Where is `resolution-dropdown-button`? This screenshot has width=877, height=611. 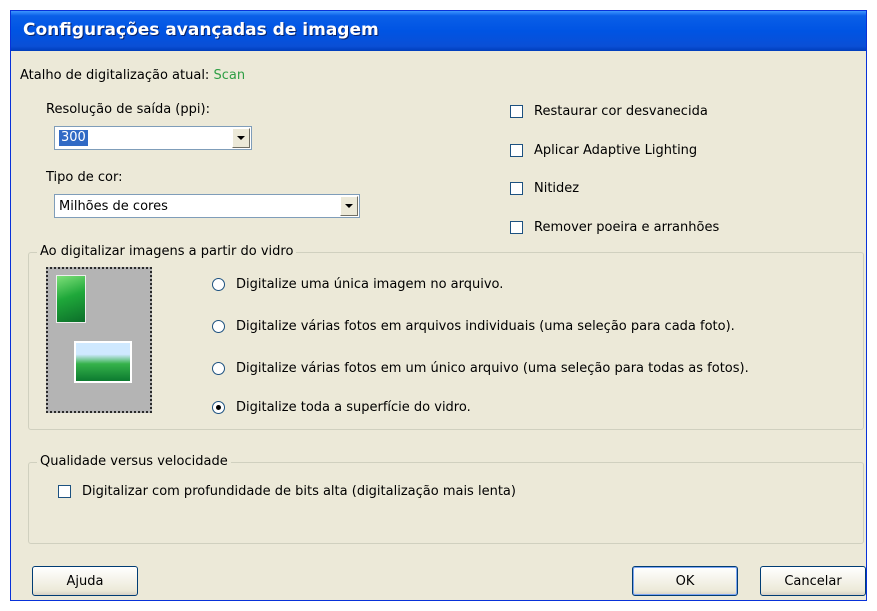
resolution-dropdown-button is located at coordinates (241, 138).